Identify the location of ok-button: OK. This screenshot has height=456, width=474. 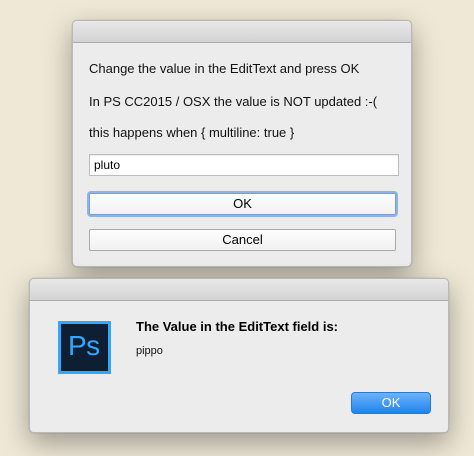
(242, 204).